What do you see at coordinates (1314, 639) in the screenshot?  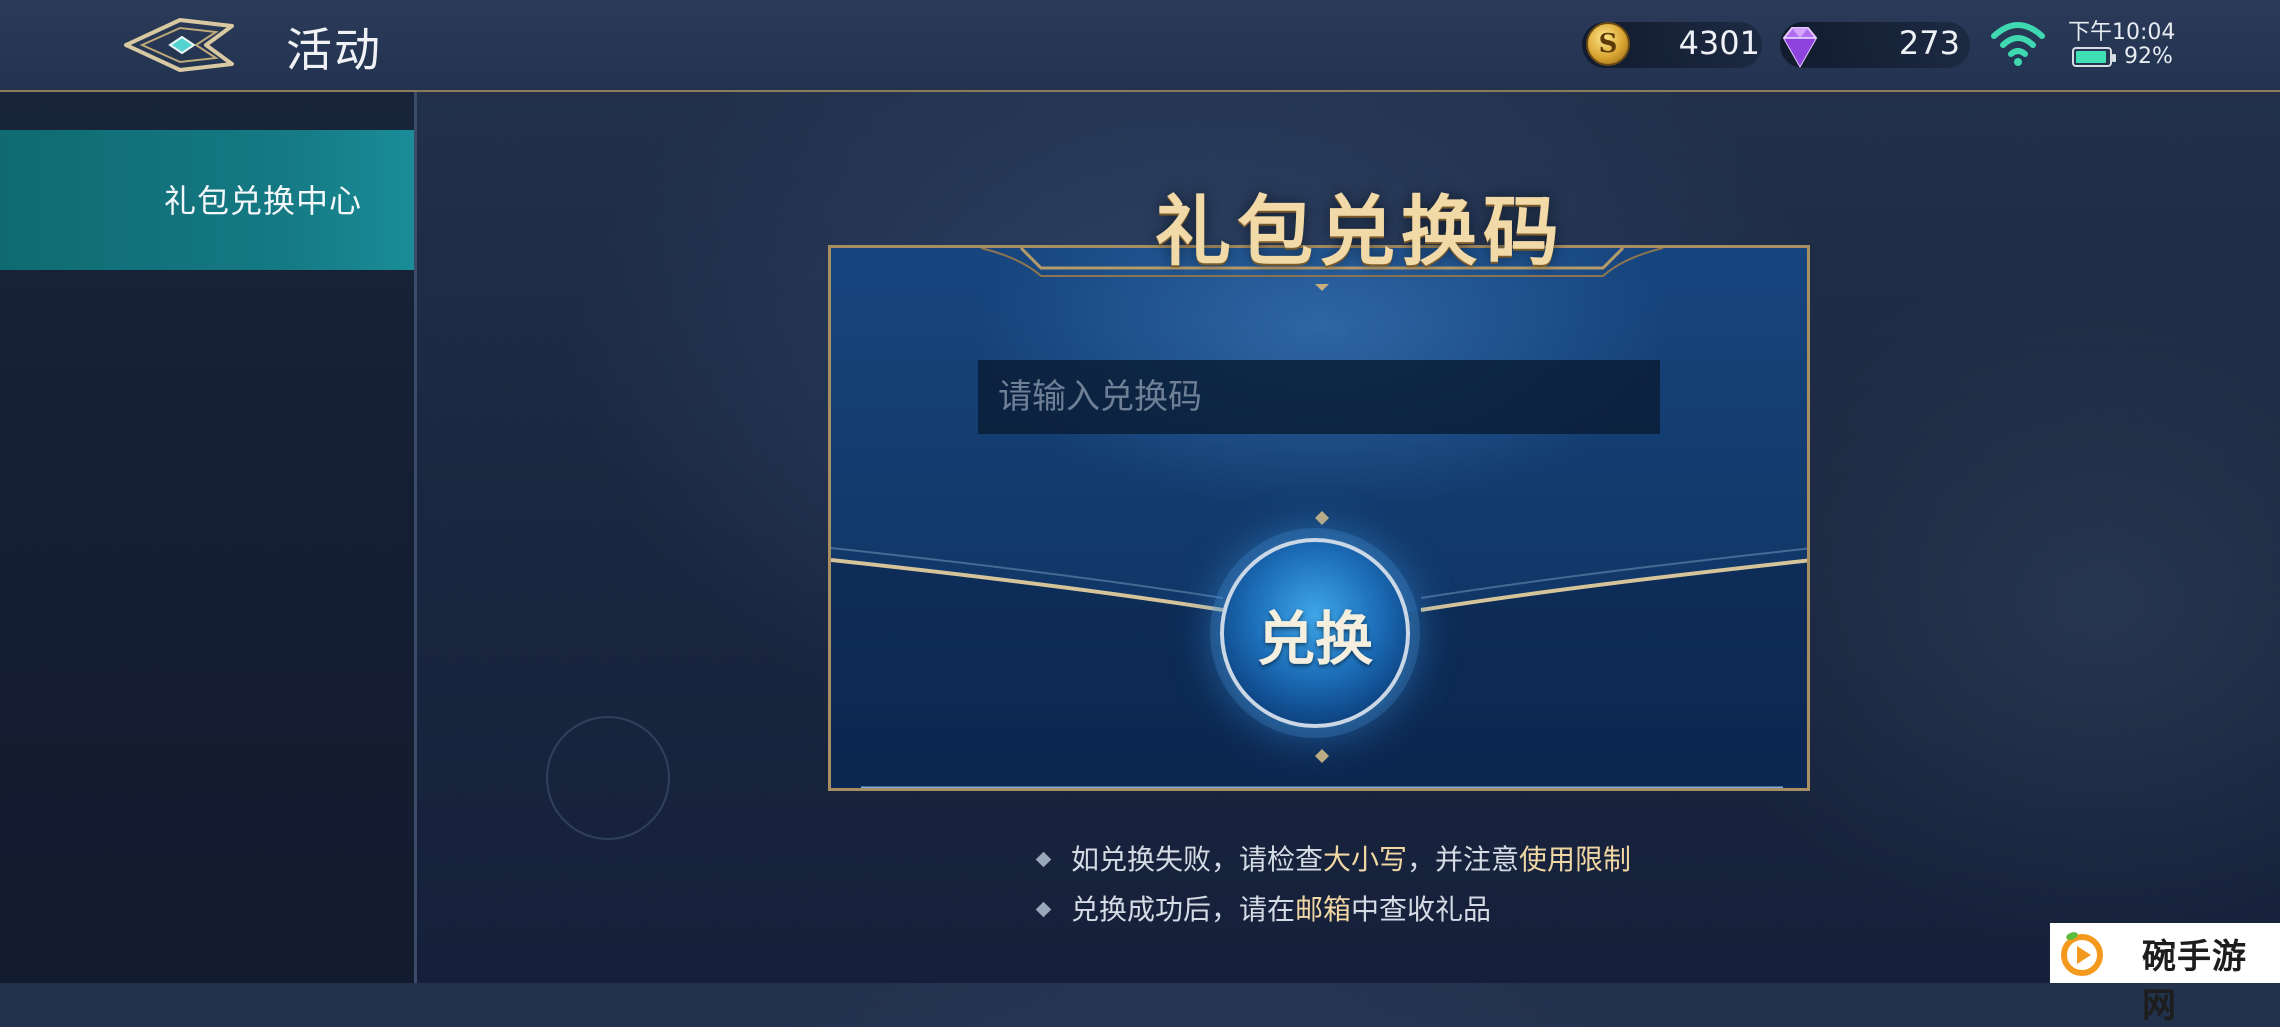 I see `redeem-button-label: 兑换` at bounding box center [1314, 639].